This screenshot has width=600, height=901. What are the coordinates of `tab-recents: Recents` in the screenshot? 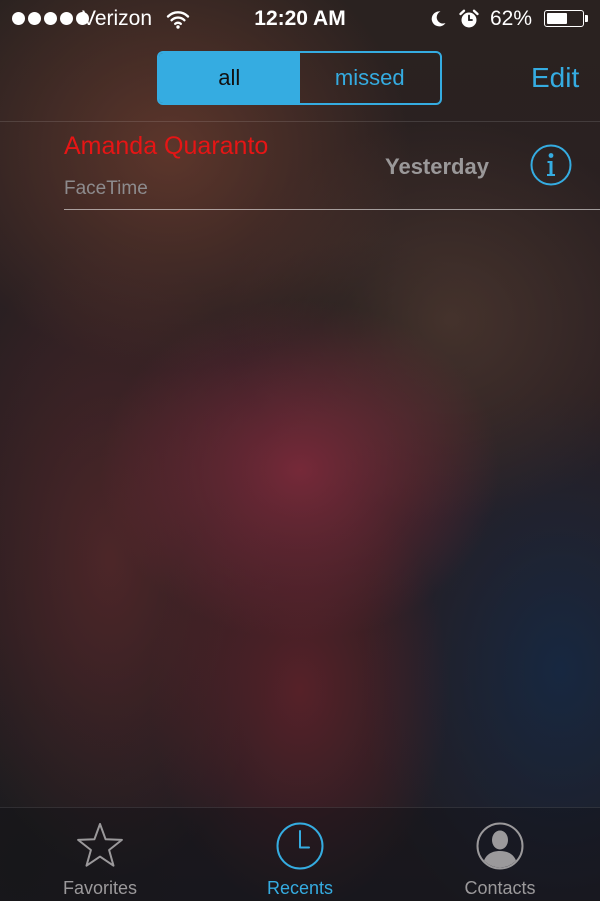 It's located at (300, 854).